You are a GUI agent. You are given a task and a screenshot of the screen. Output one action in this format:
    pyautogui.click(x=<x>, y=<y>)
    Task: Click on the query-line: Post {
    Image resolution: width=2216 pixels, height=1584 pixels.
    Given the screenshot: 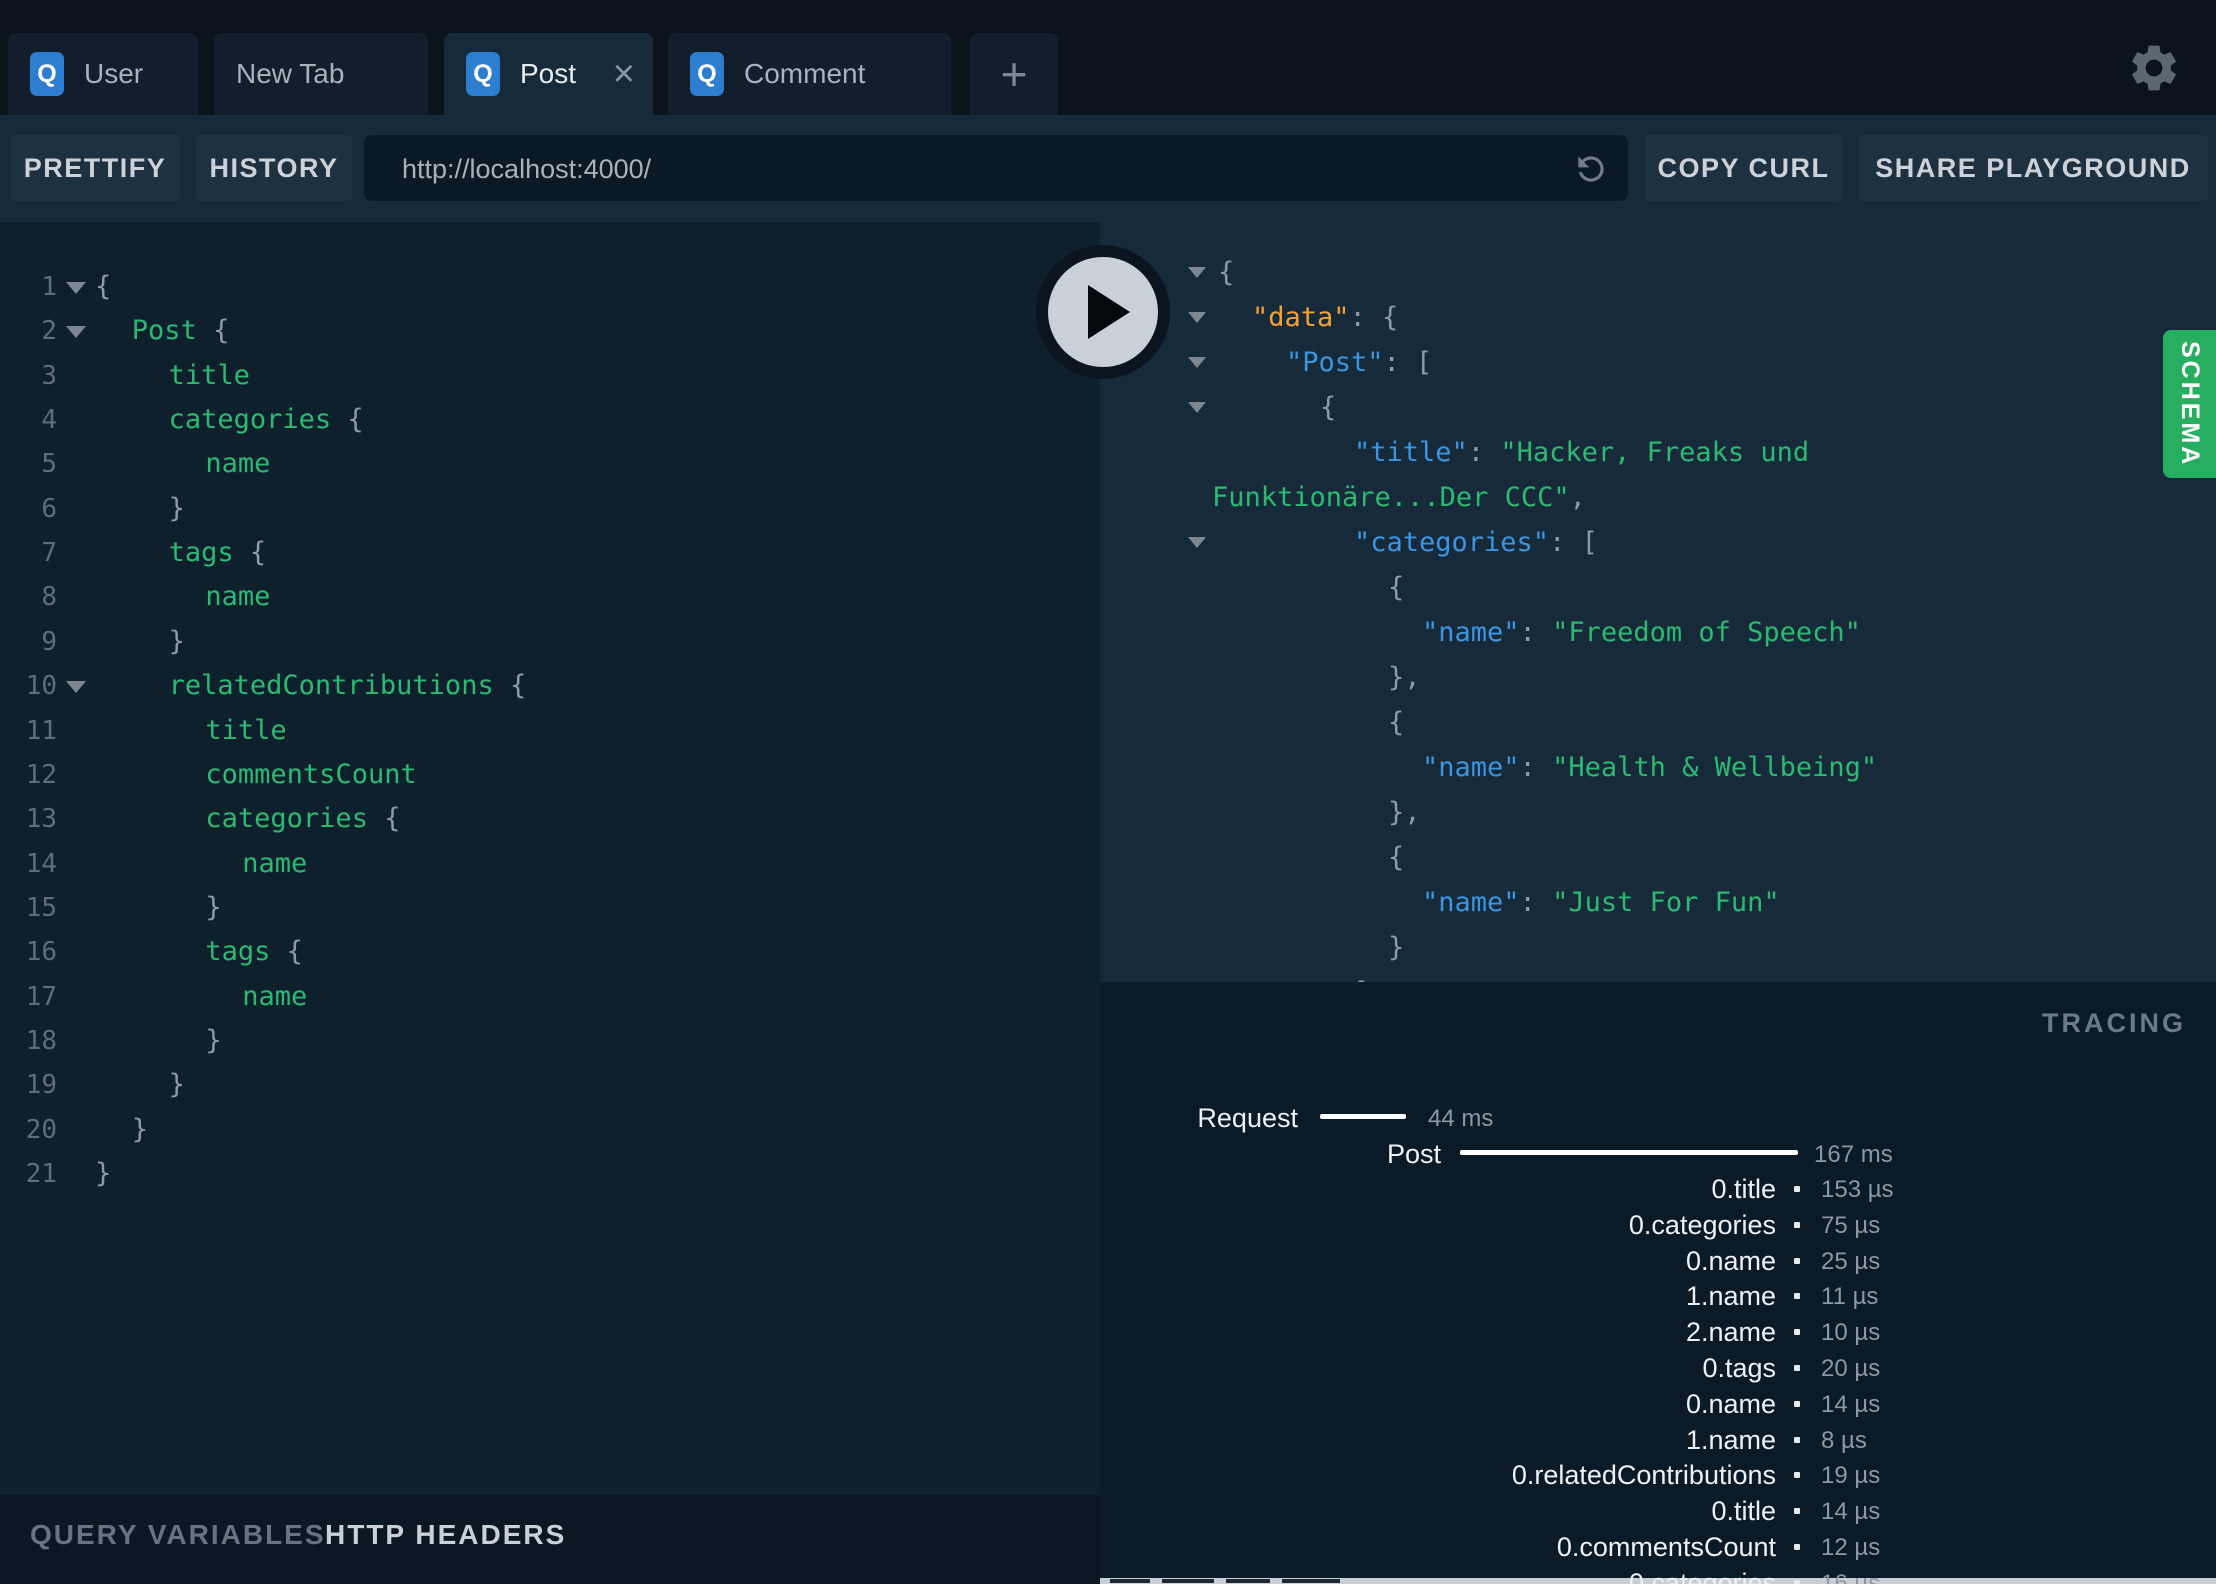 What is the action you would take?
    pyautogui.click(x=181, y=331)
    